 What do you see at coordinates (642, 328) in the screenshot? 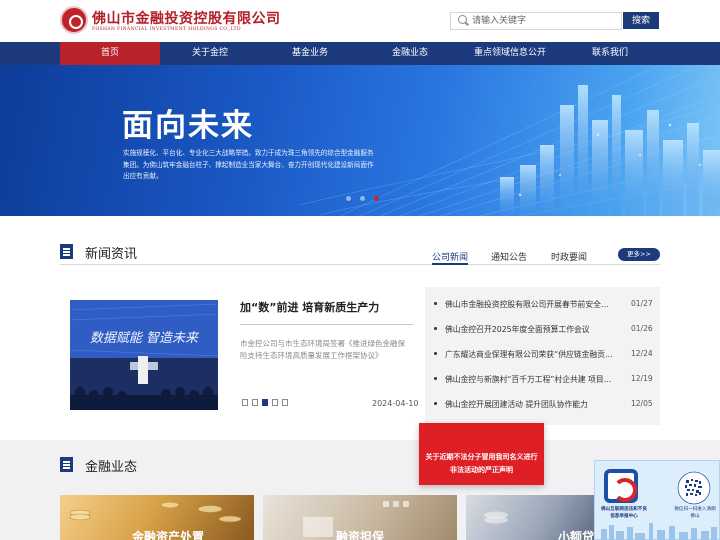
I see `news-item-date: 01/26` at bounding box center [642, 328].